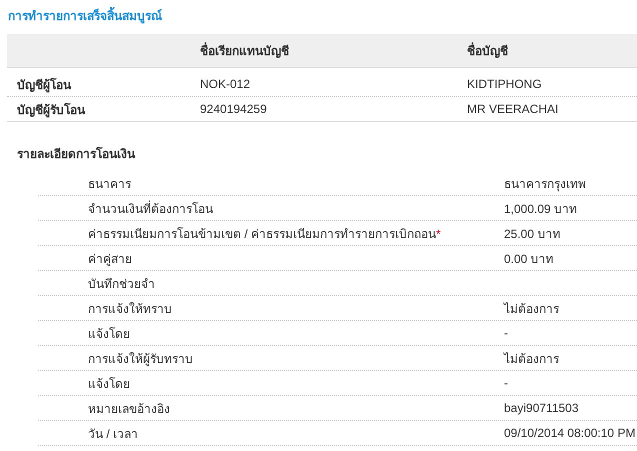 The width and height of the screenshot is (637, 451). What do you see at coordinates (505, 84) in the screenshot?
I see `table-cell-text: KIDTIPHONG` at bounding box center [505, 84].